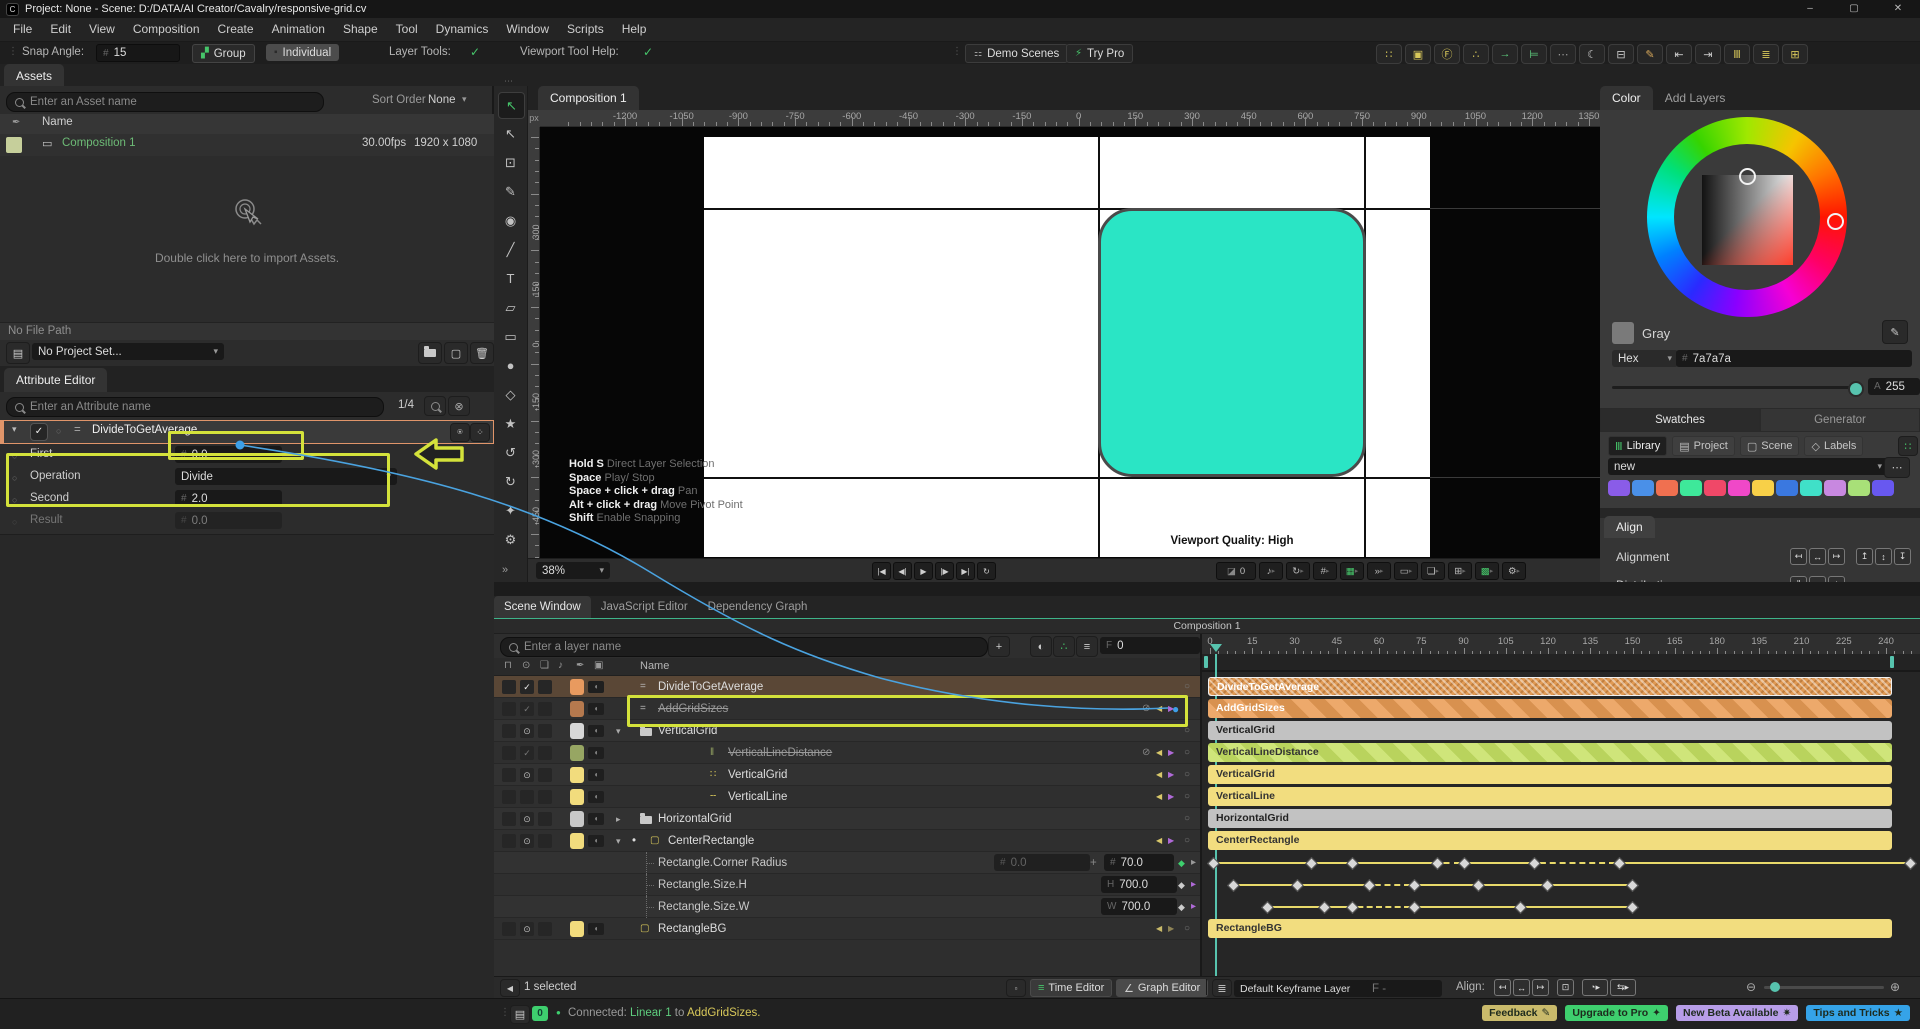 Image resolution: width=1920 pixels, height=1029 pixels. Describe the element at coordinates (596, 929) in the screenshot. I see `render-toggle: ◖` at that location.